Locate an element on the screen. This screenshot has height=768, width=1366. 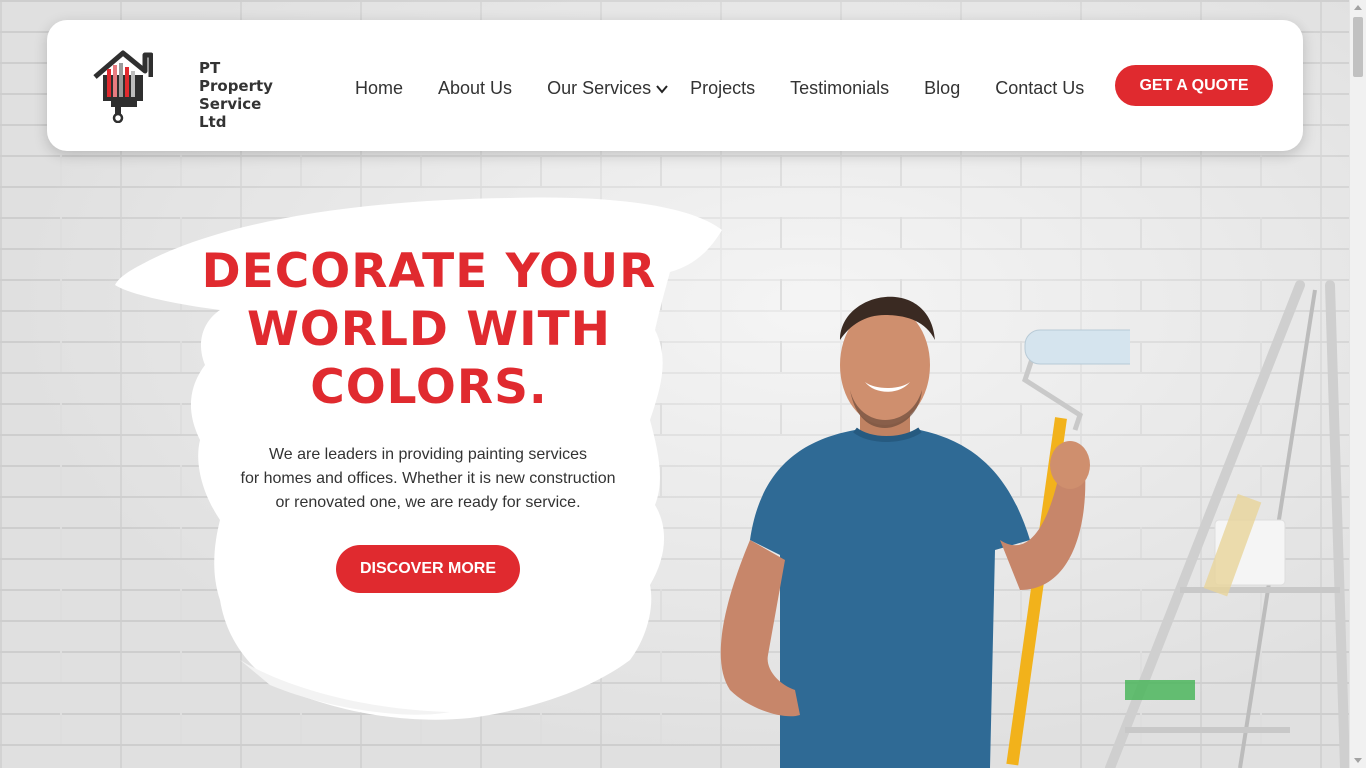
page-scrollbar is located at coordinates (1357, 384).